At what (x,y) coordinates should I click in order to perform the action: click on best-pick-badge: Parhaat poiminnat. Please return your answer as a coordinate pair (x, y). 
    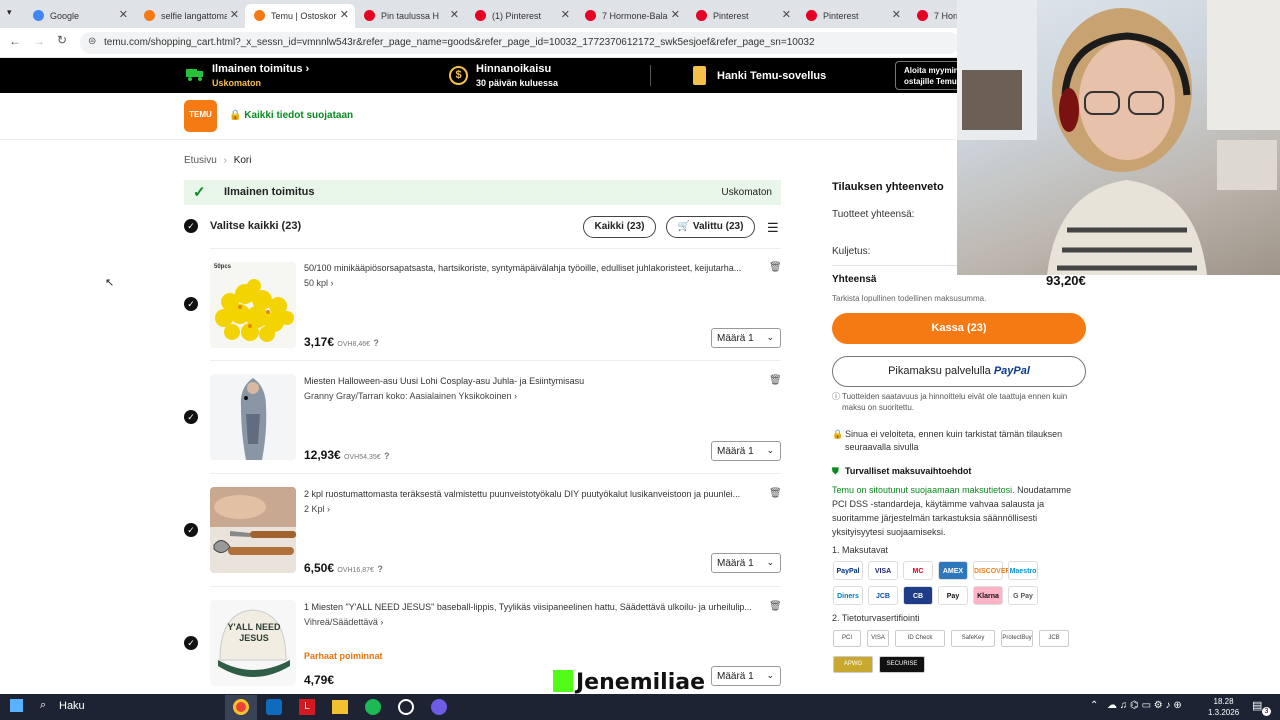
    Looking at the image, I should click on (343, 656).